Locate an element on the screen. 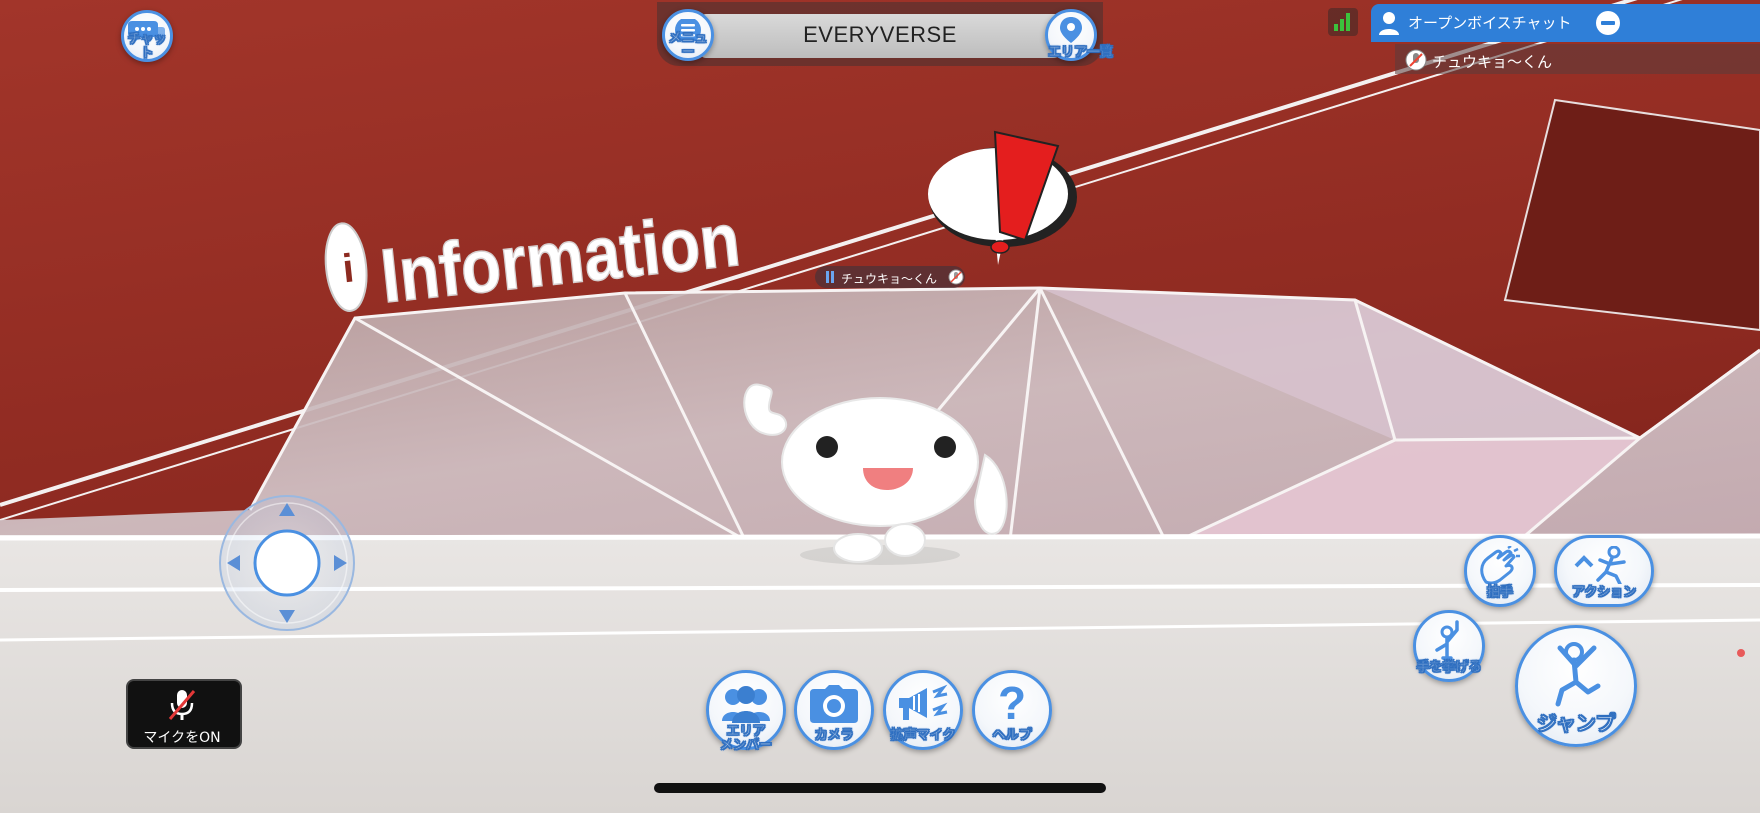  megaphone-icon is located at coordinates (923, 702).